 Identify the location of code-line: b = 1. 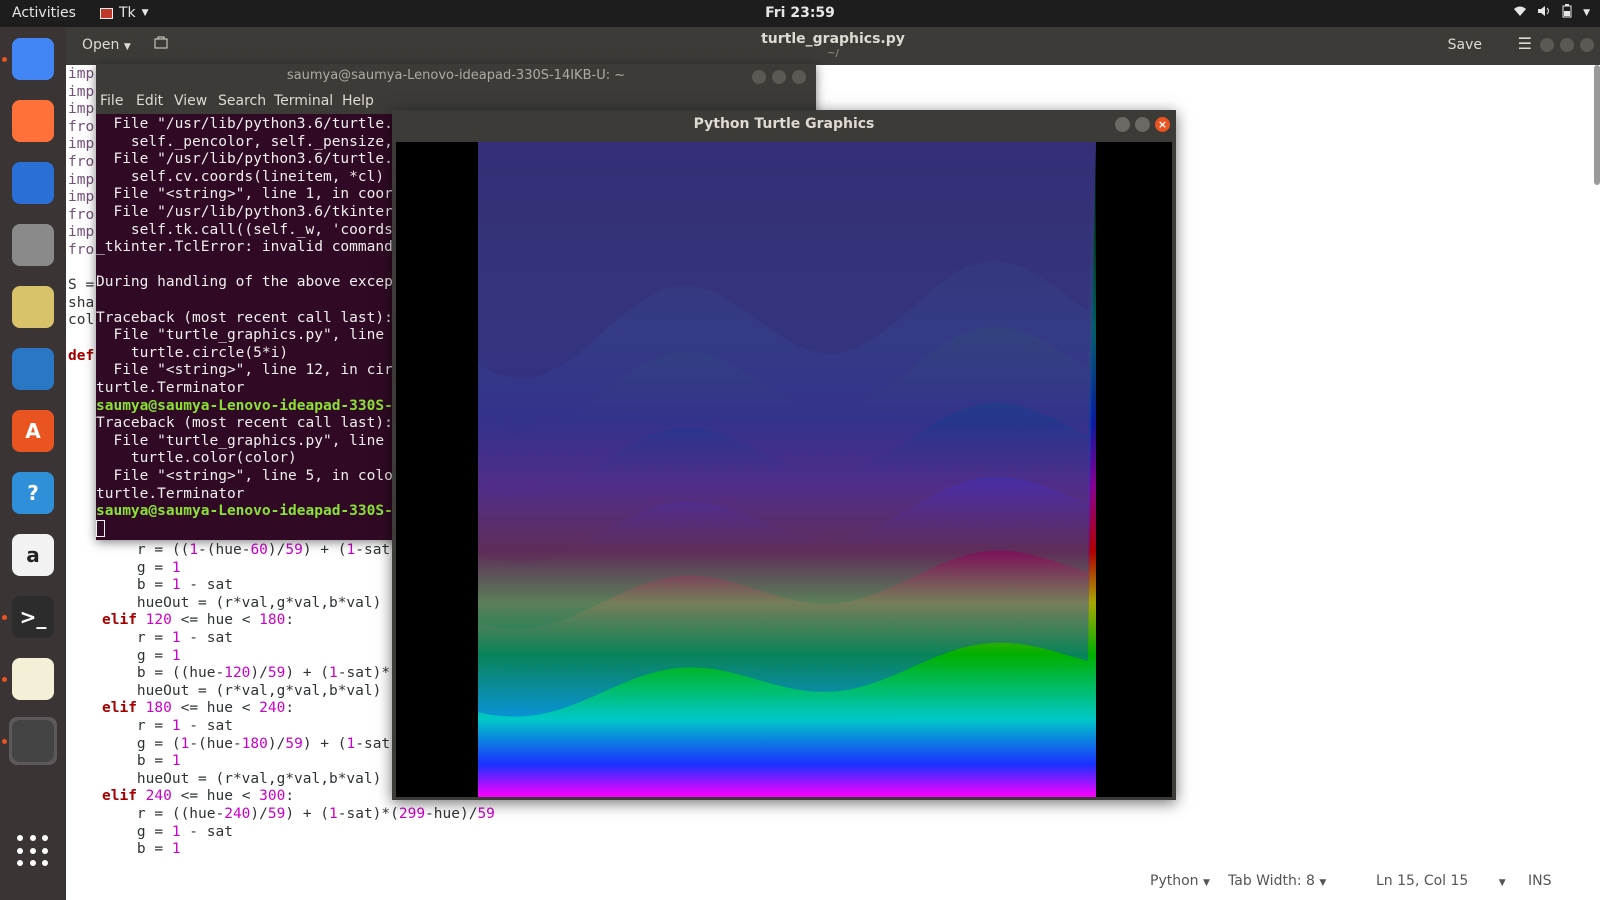
(141, 762).